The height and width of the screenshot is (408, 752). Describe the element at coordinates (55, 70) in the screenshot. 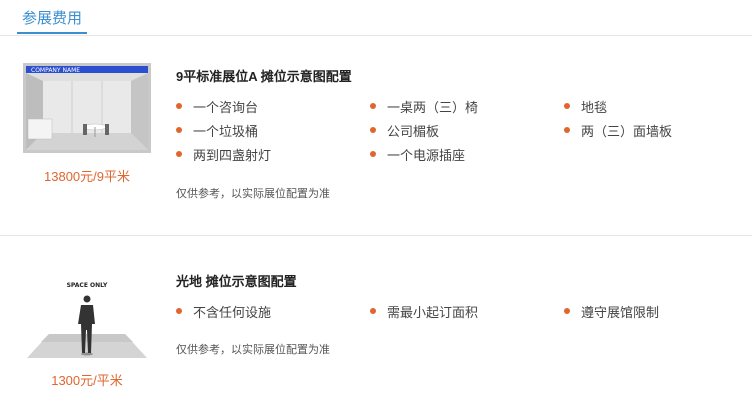

I see `booth-banner-text: COMPANY NAME` at that location.